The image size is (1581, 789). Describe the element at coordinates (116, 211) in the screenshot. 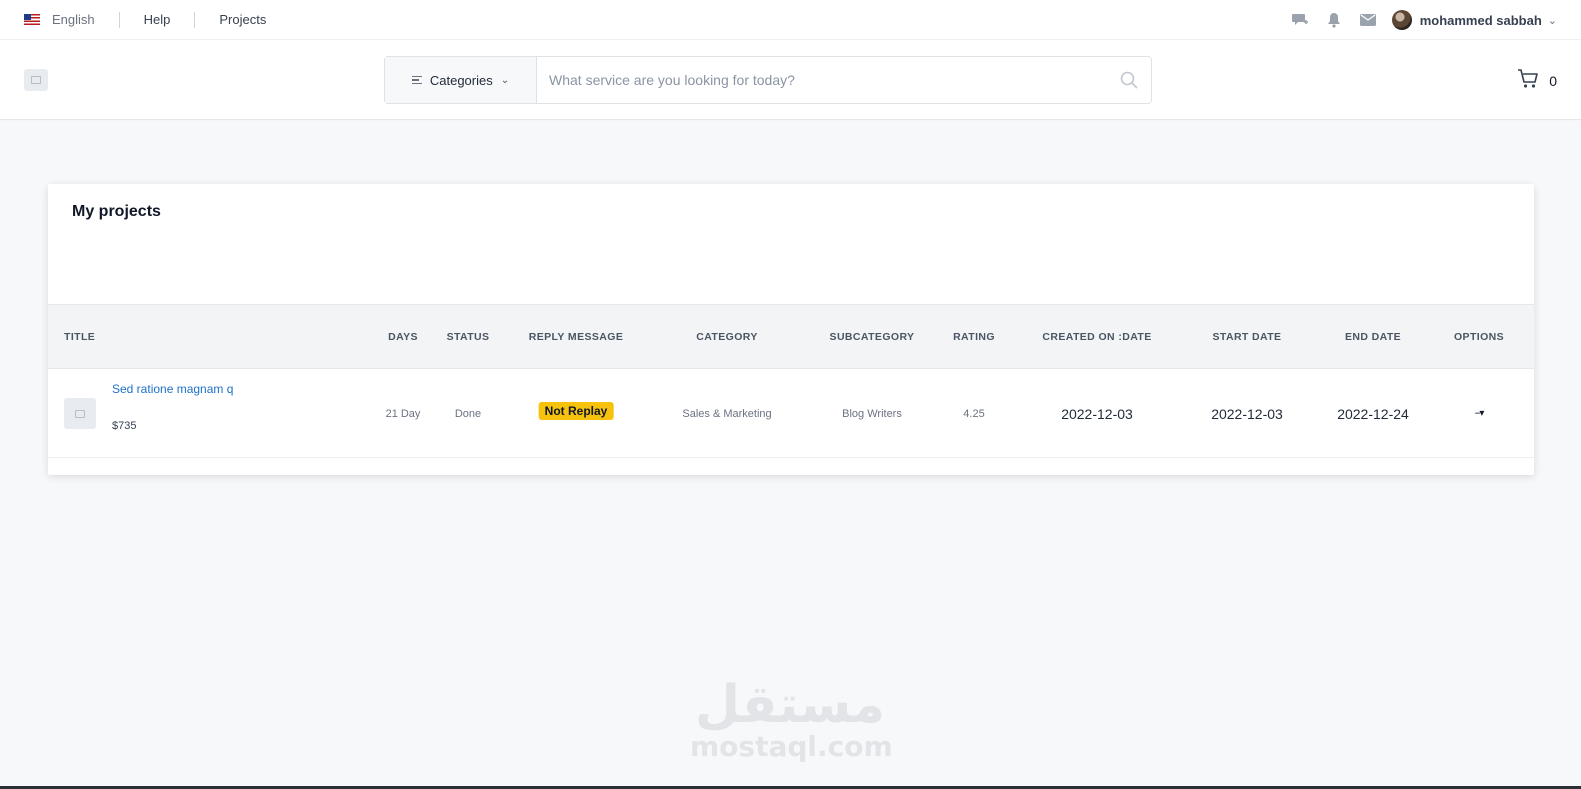

I see `page-title: My projects` at that location.